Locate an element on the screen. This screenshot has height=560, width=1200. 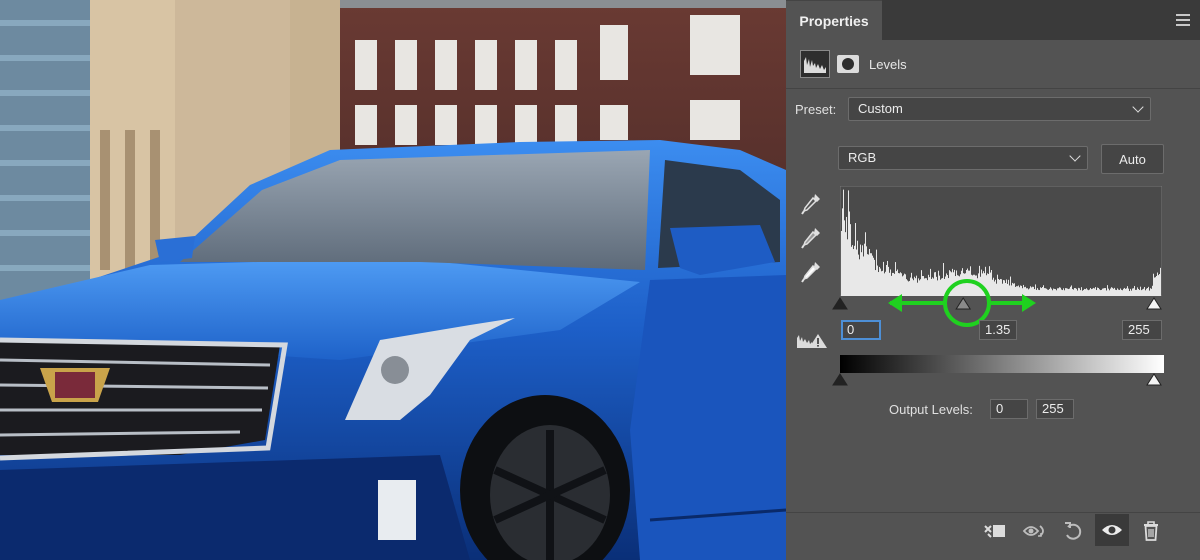
reset-icon is located at coordinates (1073, 531).